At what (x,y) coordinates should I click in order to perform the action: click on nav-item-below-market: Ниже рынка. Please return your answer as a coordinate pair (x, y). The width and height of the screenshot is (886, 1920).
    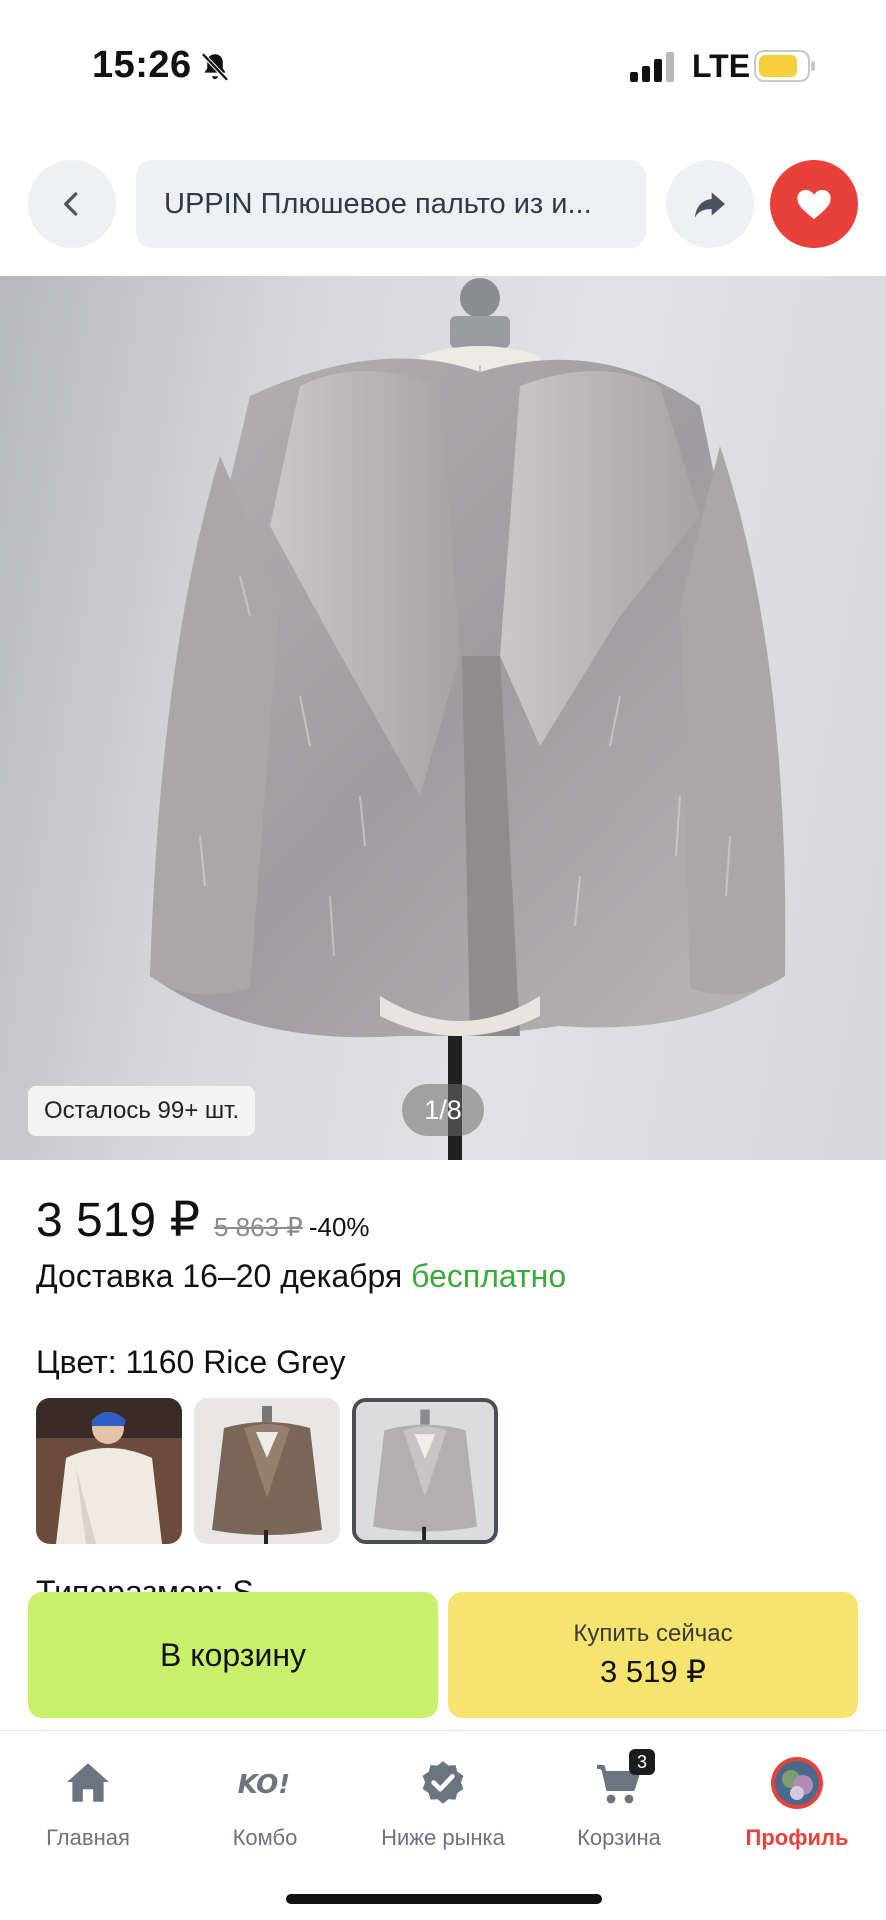
    Looking at the image, I should click on (443, 1802).